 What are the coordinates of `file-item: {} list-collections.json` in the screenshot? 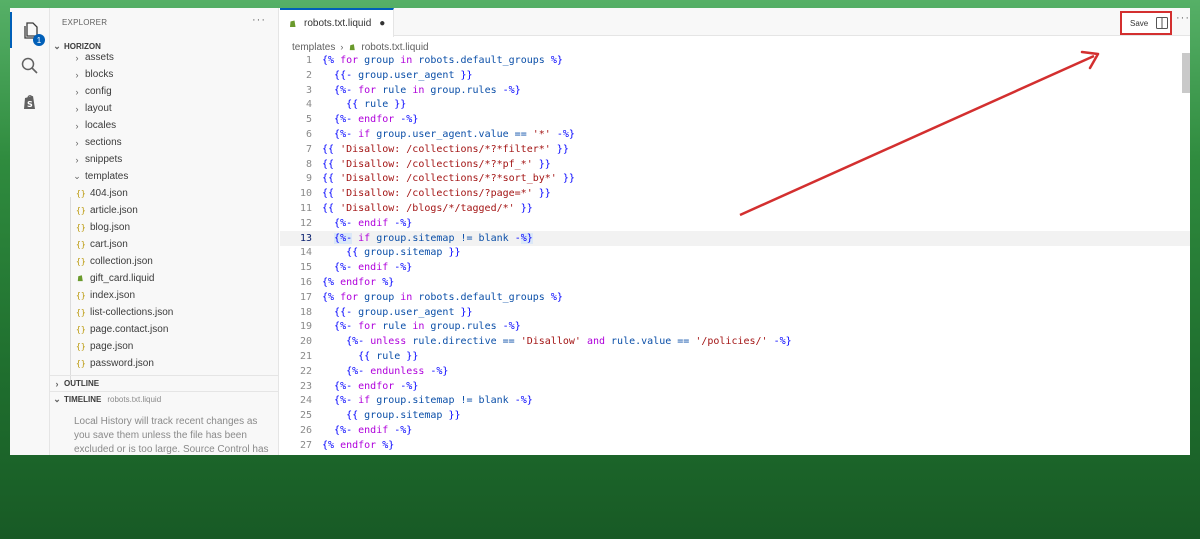 It's located at (164, 312).